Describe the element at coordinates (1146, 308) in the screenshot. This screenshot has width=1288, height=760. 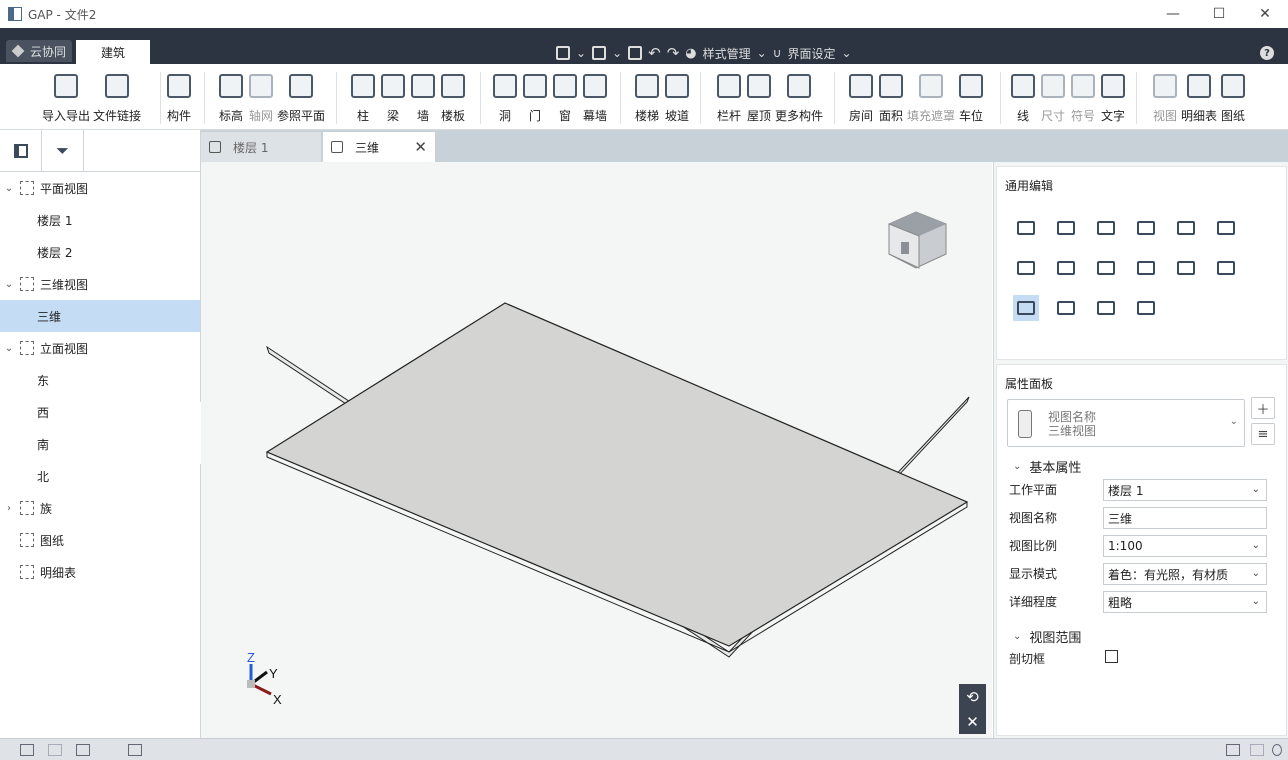
I see `measure-icon` at that location.